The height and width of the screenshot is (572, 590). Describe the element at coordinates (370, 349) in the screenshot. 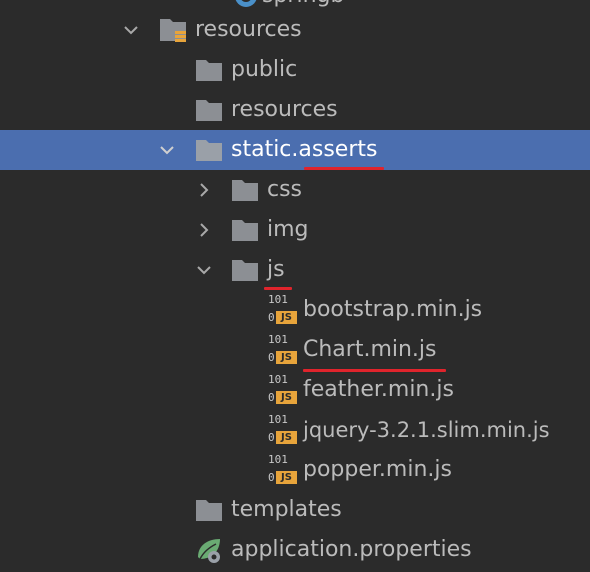

I see `tree-file-label: Chart.min.js` at that location.